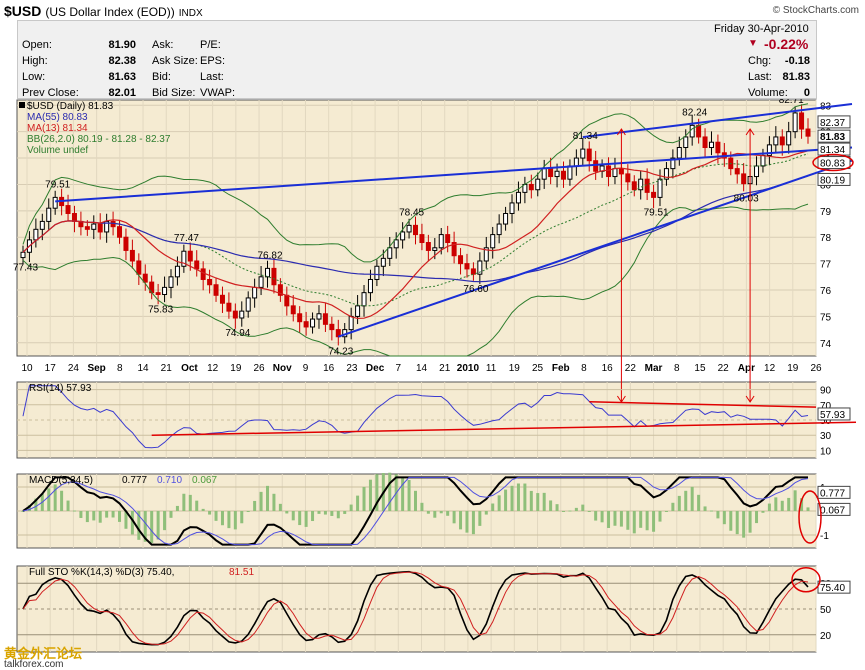 The height and width of the screenshot is (670, 865). I want to click on quote-date: Friday 30-Apr-2010, so click(761, 29).